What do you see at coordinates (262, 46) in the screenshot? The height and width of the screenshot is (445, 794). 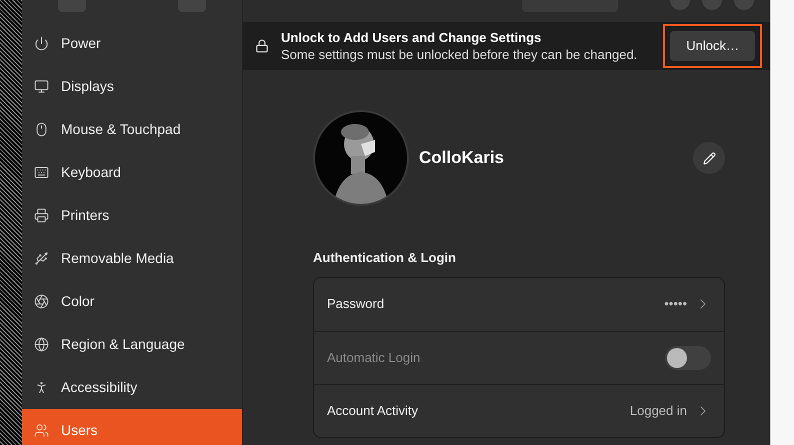 I see `lock-icon` at bounding box center [262, 46].